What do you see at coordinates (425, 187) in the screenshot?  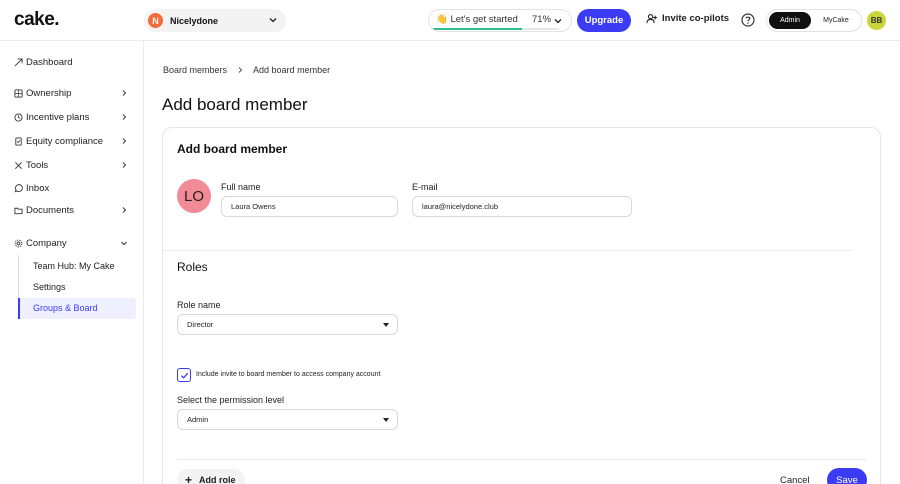 I see `email-label: E-mail` at bounding box center [425, 187].